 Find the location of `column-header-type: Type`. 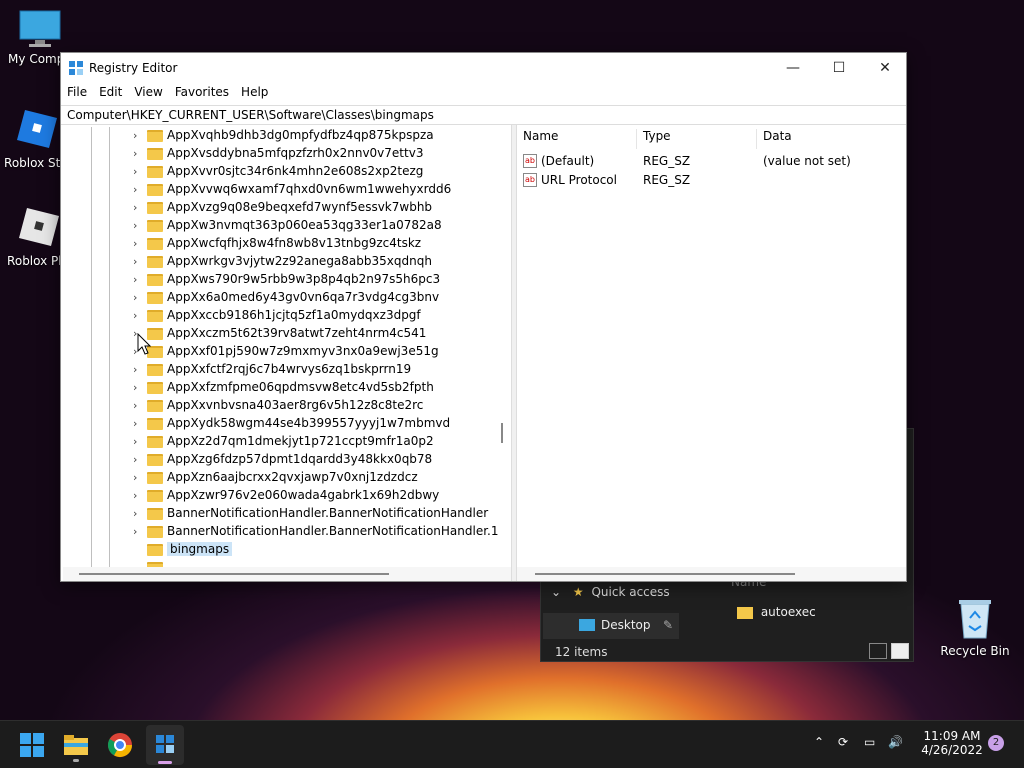

column-header-type: Type is located at coordinates (697, 139).